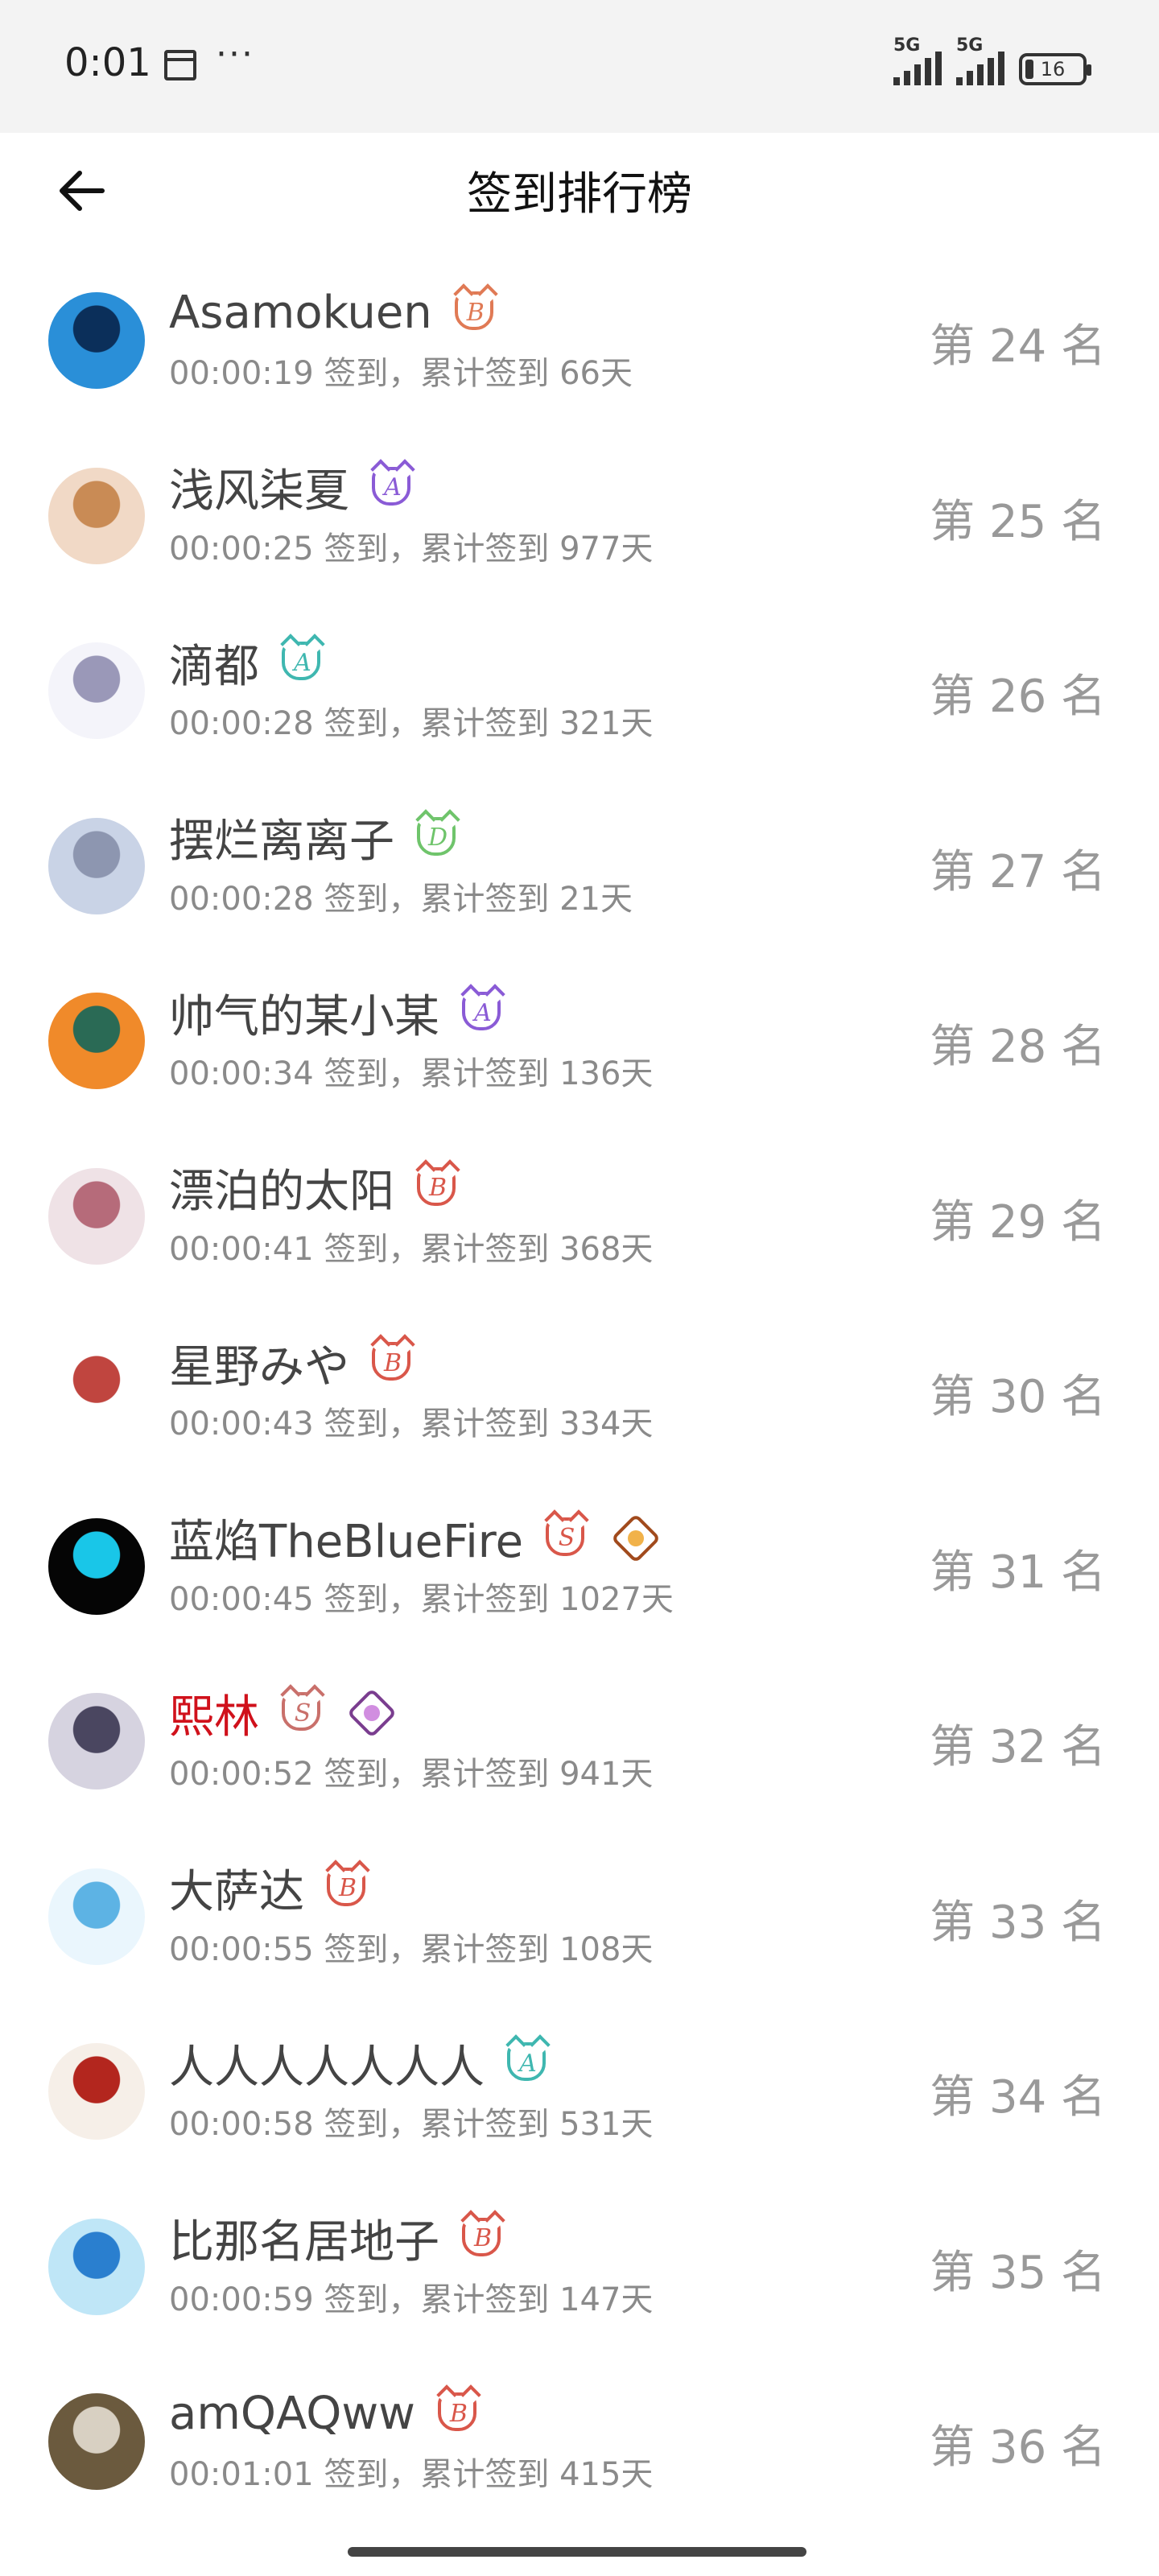 This screenshot has width=1159, height=2576. Describe the element at coordinates (411, 1073) in the screenshot. I see `checkin-info: 00:00:34 签到，累计签到 136天` at that location.